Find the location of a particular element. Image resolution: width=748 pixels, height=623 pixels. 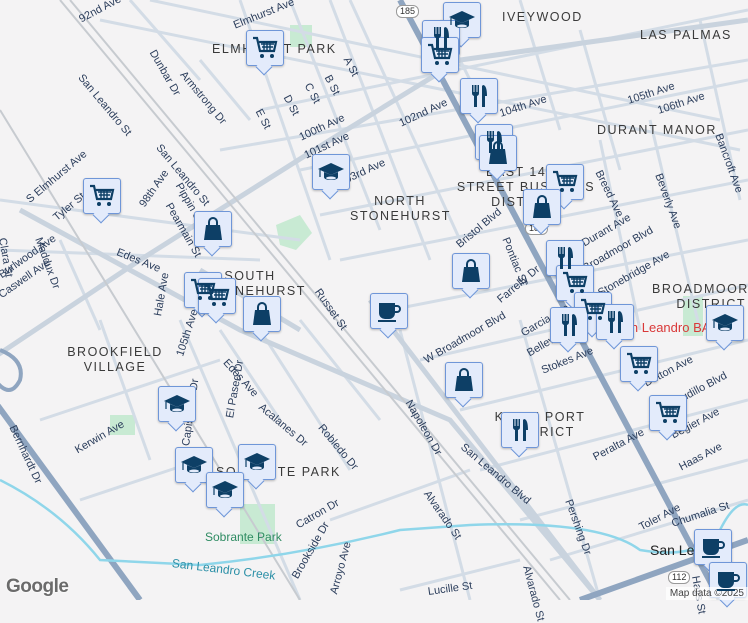

google-logo: Google is located at coordinates (37, 586).